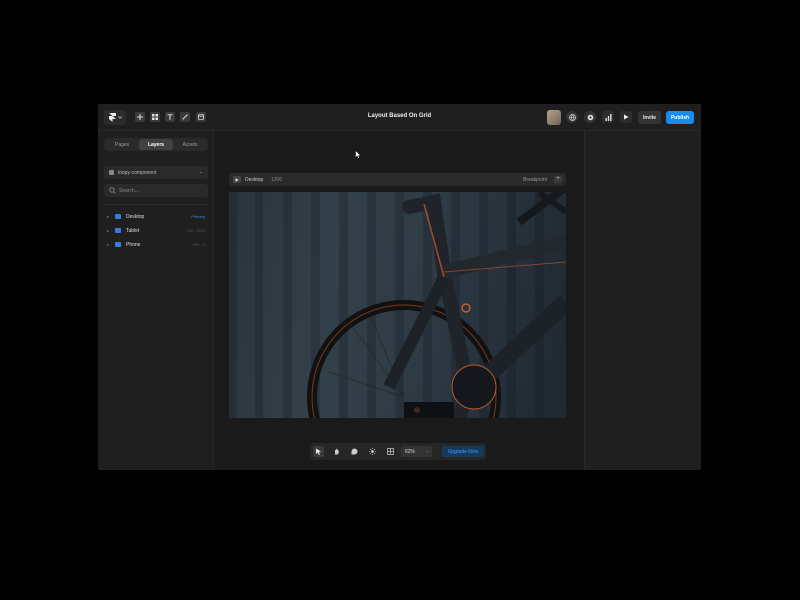  Describe the element at coordinates (358, 154) in the screenshot. I see `mouse-cursor-icon` at that location.